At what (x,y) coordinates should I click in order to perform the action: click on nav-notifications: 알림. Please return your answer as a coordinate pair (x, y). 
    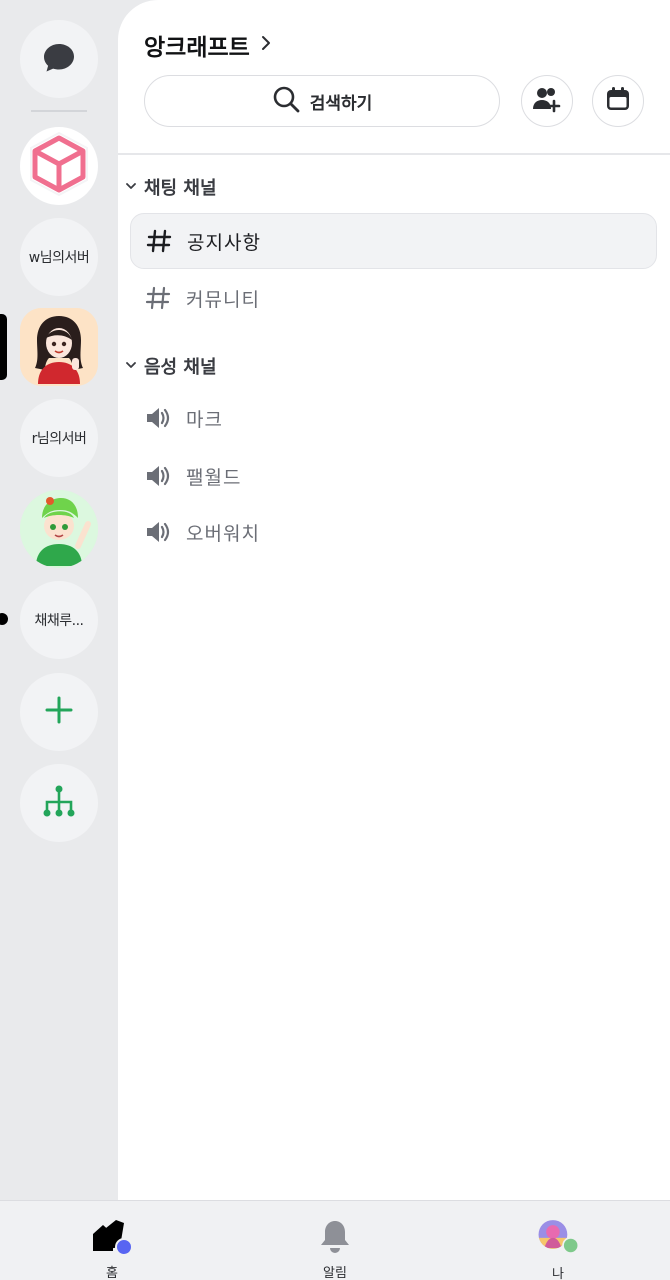
    Looking at the image, I should click on (335, 1240).